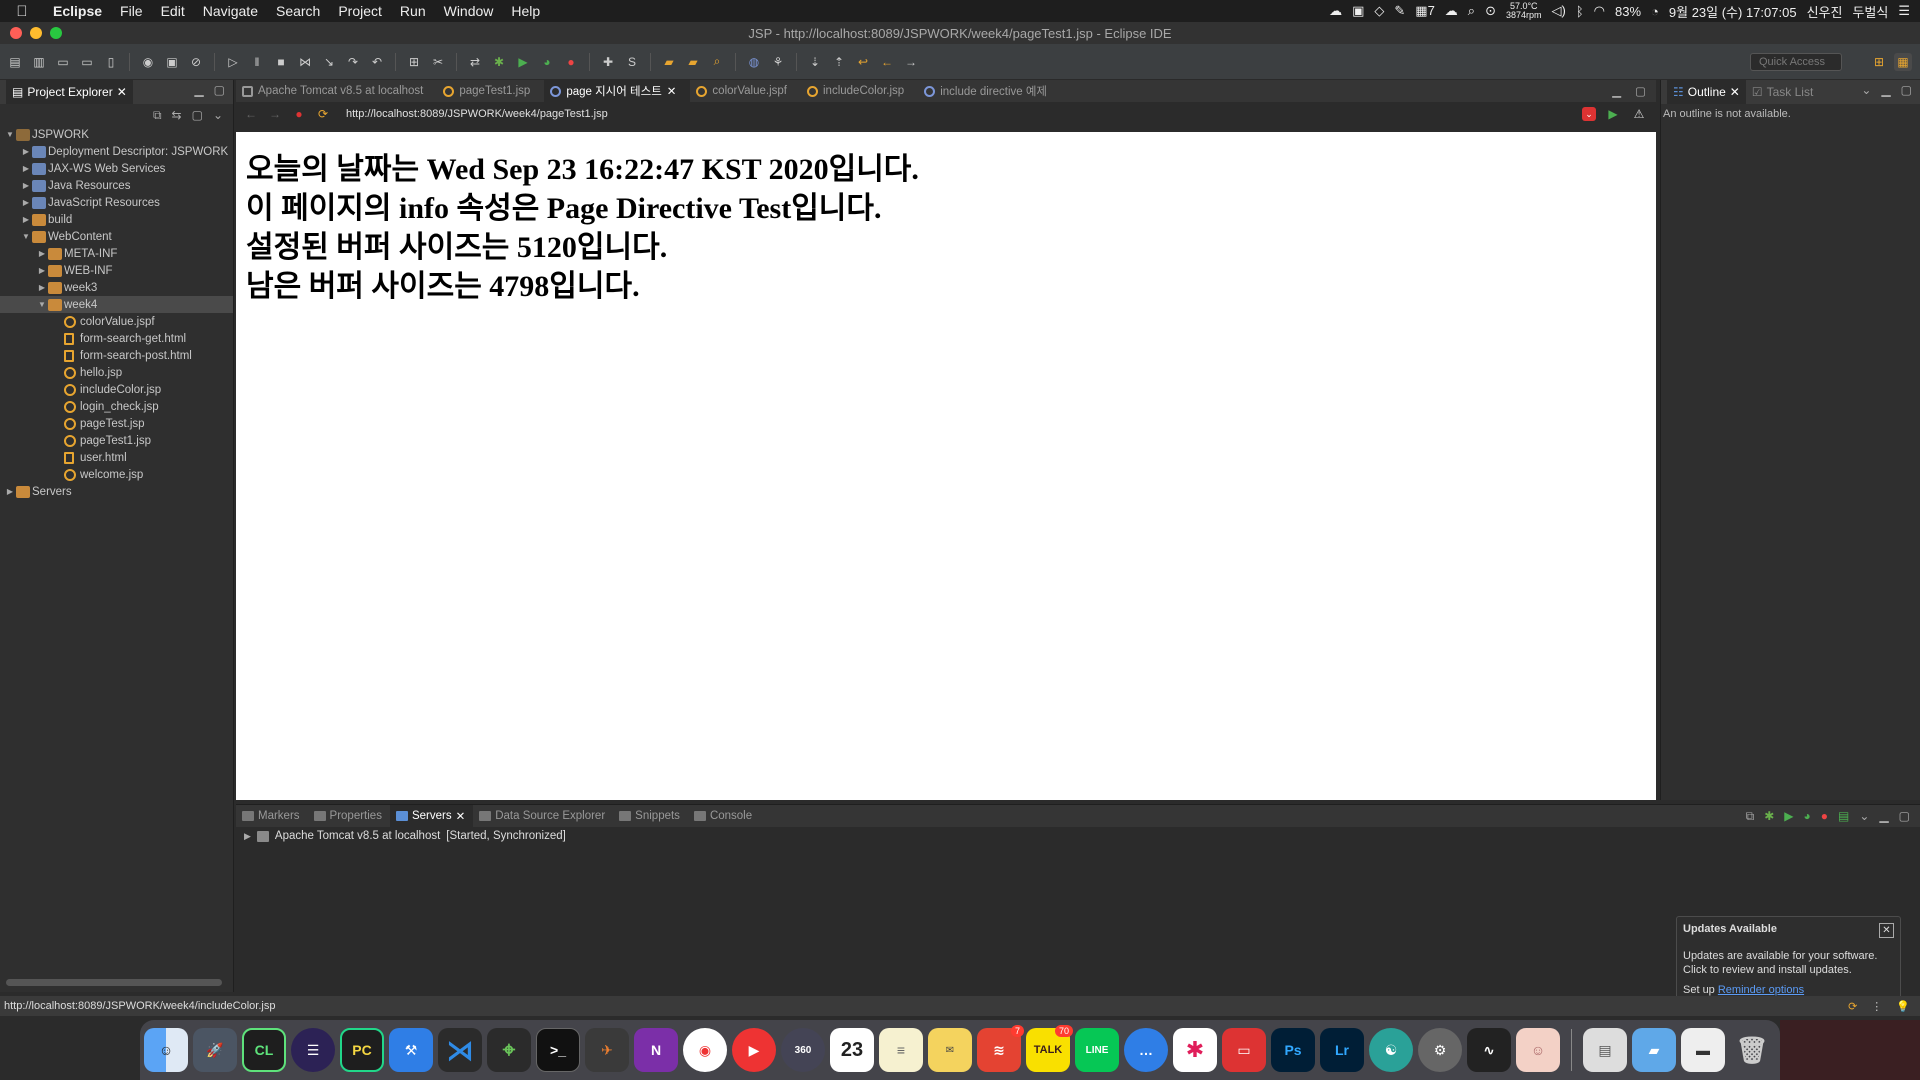  Describe the element at coordinates (360, 11) in the screenshot. I see `menu-project: Project` at that location.